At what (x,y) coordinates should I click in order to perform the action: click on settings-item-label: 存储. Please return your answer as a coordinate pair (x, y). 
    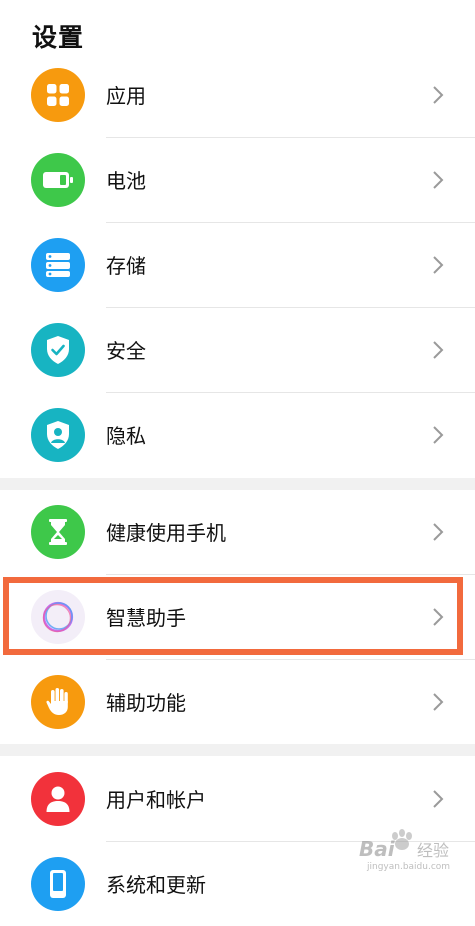
    Looking at the image, I should click on (126, 266).